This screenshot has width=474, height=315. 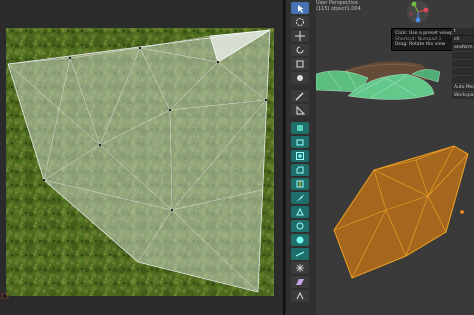 What do you see at coordinates (300, 128) in the screenshot?
I see `add-cube-icon` at bounding box center [300, 128].